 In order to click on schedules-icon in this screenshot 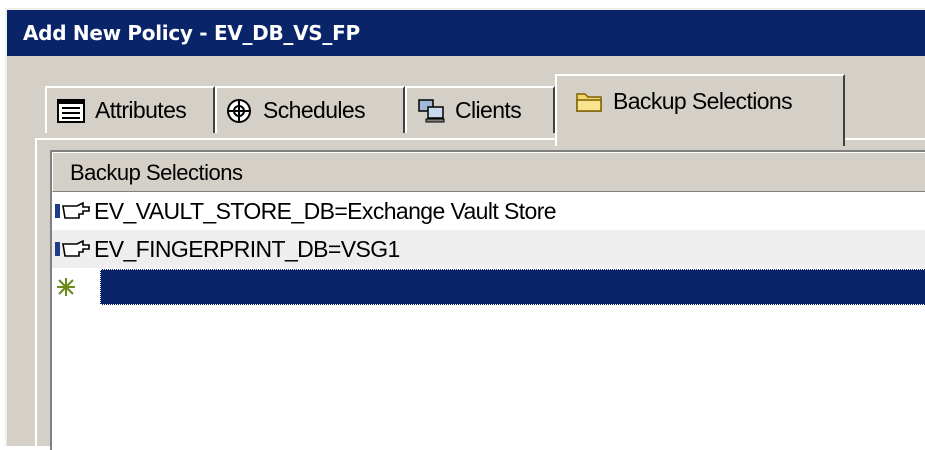, I will do `click(239, 110)`.